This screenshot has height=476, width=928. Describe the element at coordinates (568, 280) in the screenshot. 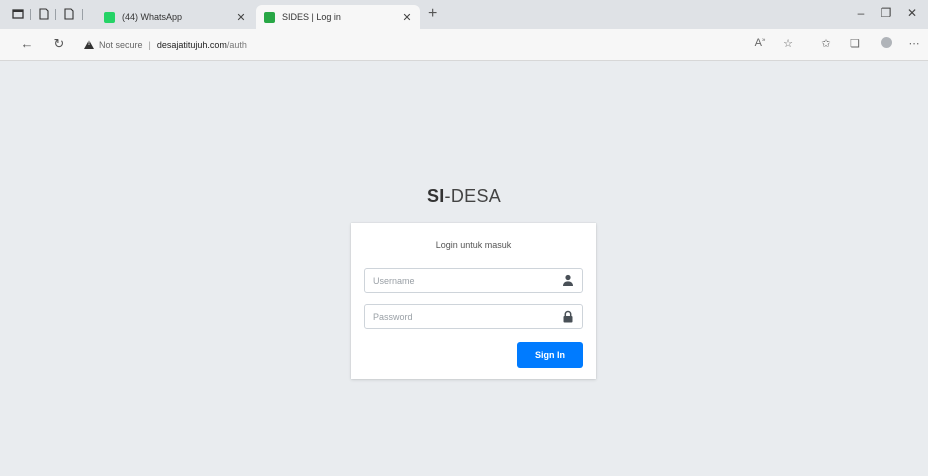

I see `user-icon` at that location.